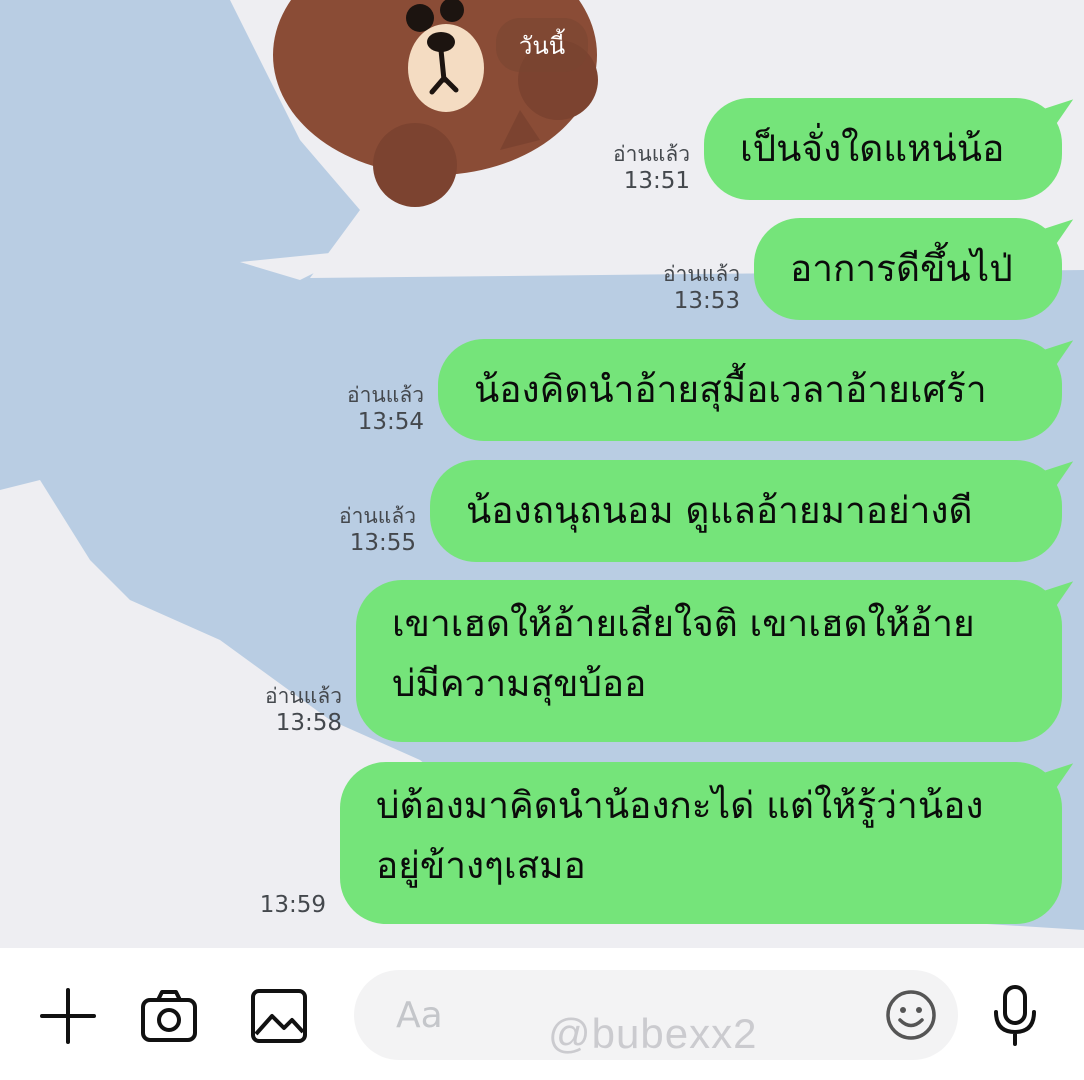  What do you see at coordinates (382, 543) in the screenshot?
I see `message-time: 13:55` at bounding box center [382, 543].